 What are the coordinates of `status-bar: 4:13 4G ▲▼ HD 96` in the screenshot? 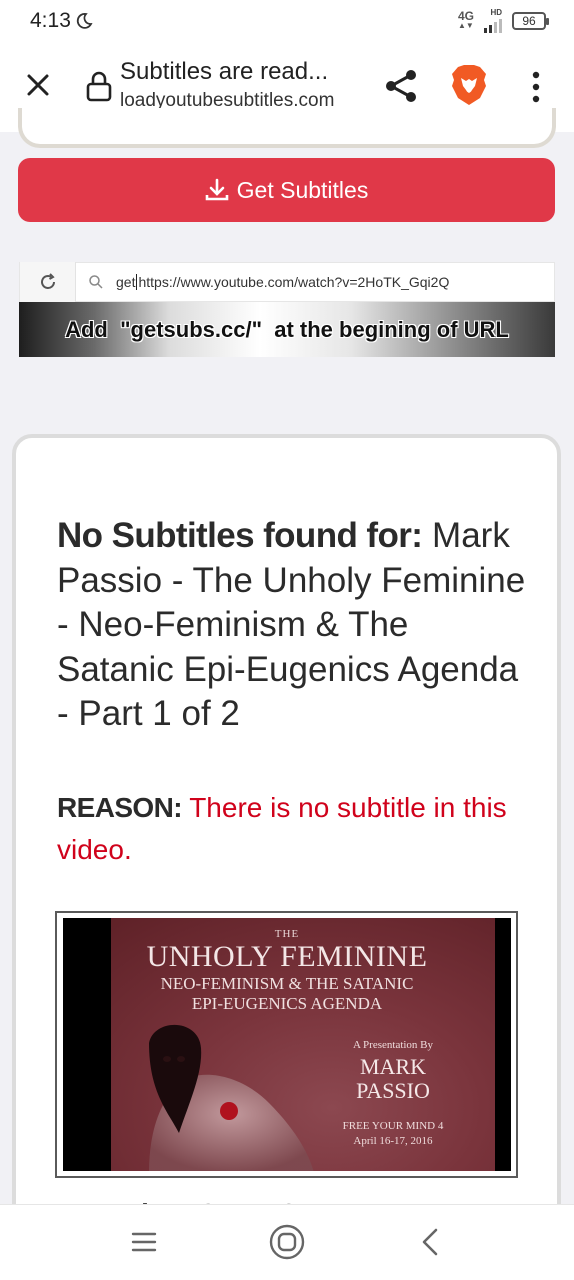 It's located at (287, 21).